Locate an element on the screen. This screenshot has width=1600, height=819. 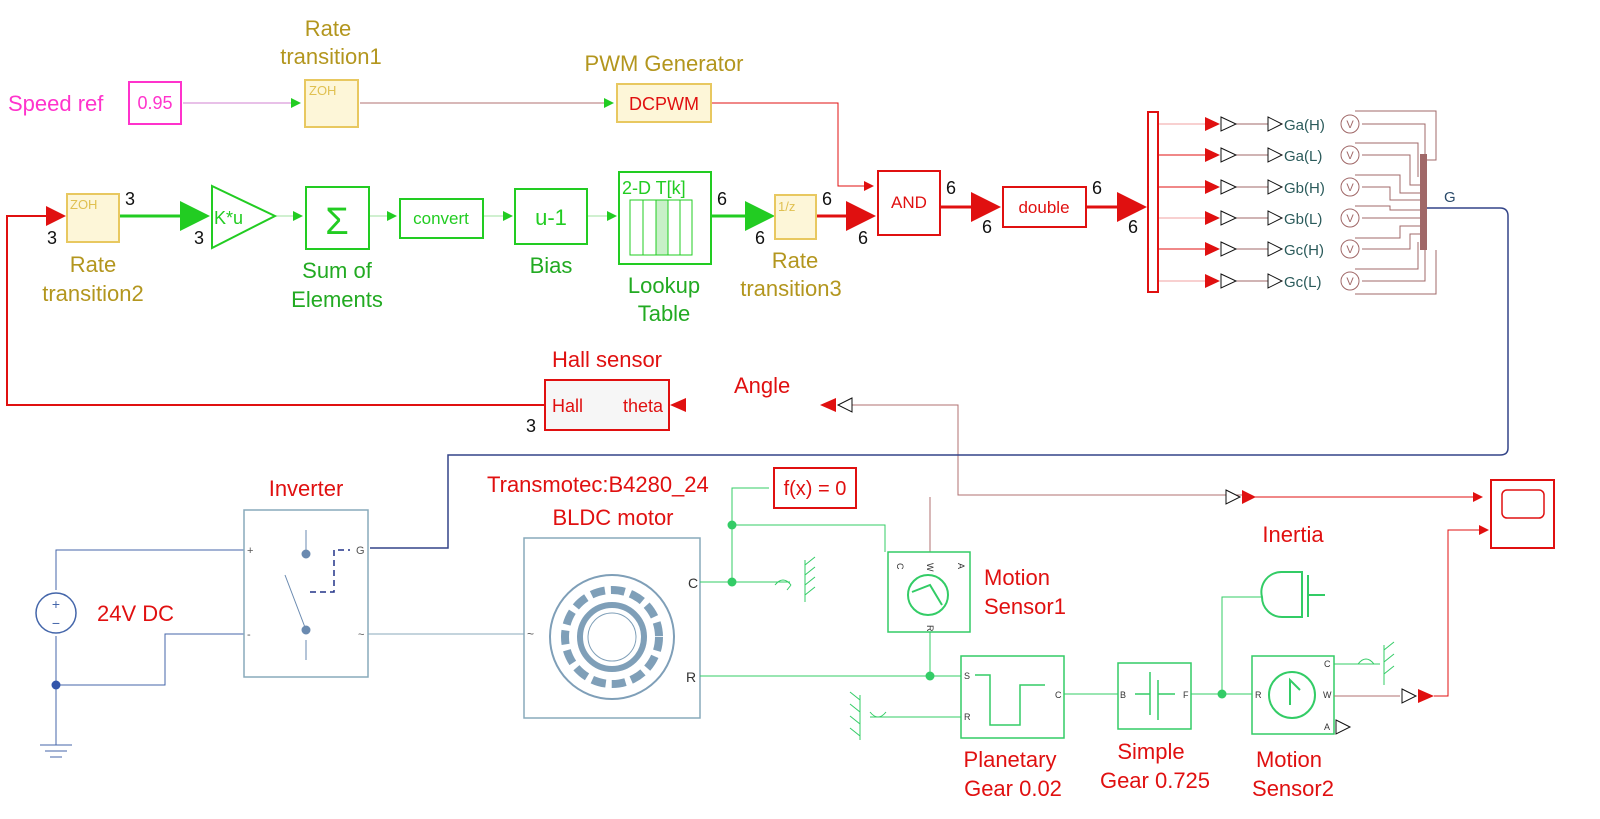
junction-node is located at coordinates (56, 685).